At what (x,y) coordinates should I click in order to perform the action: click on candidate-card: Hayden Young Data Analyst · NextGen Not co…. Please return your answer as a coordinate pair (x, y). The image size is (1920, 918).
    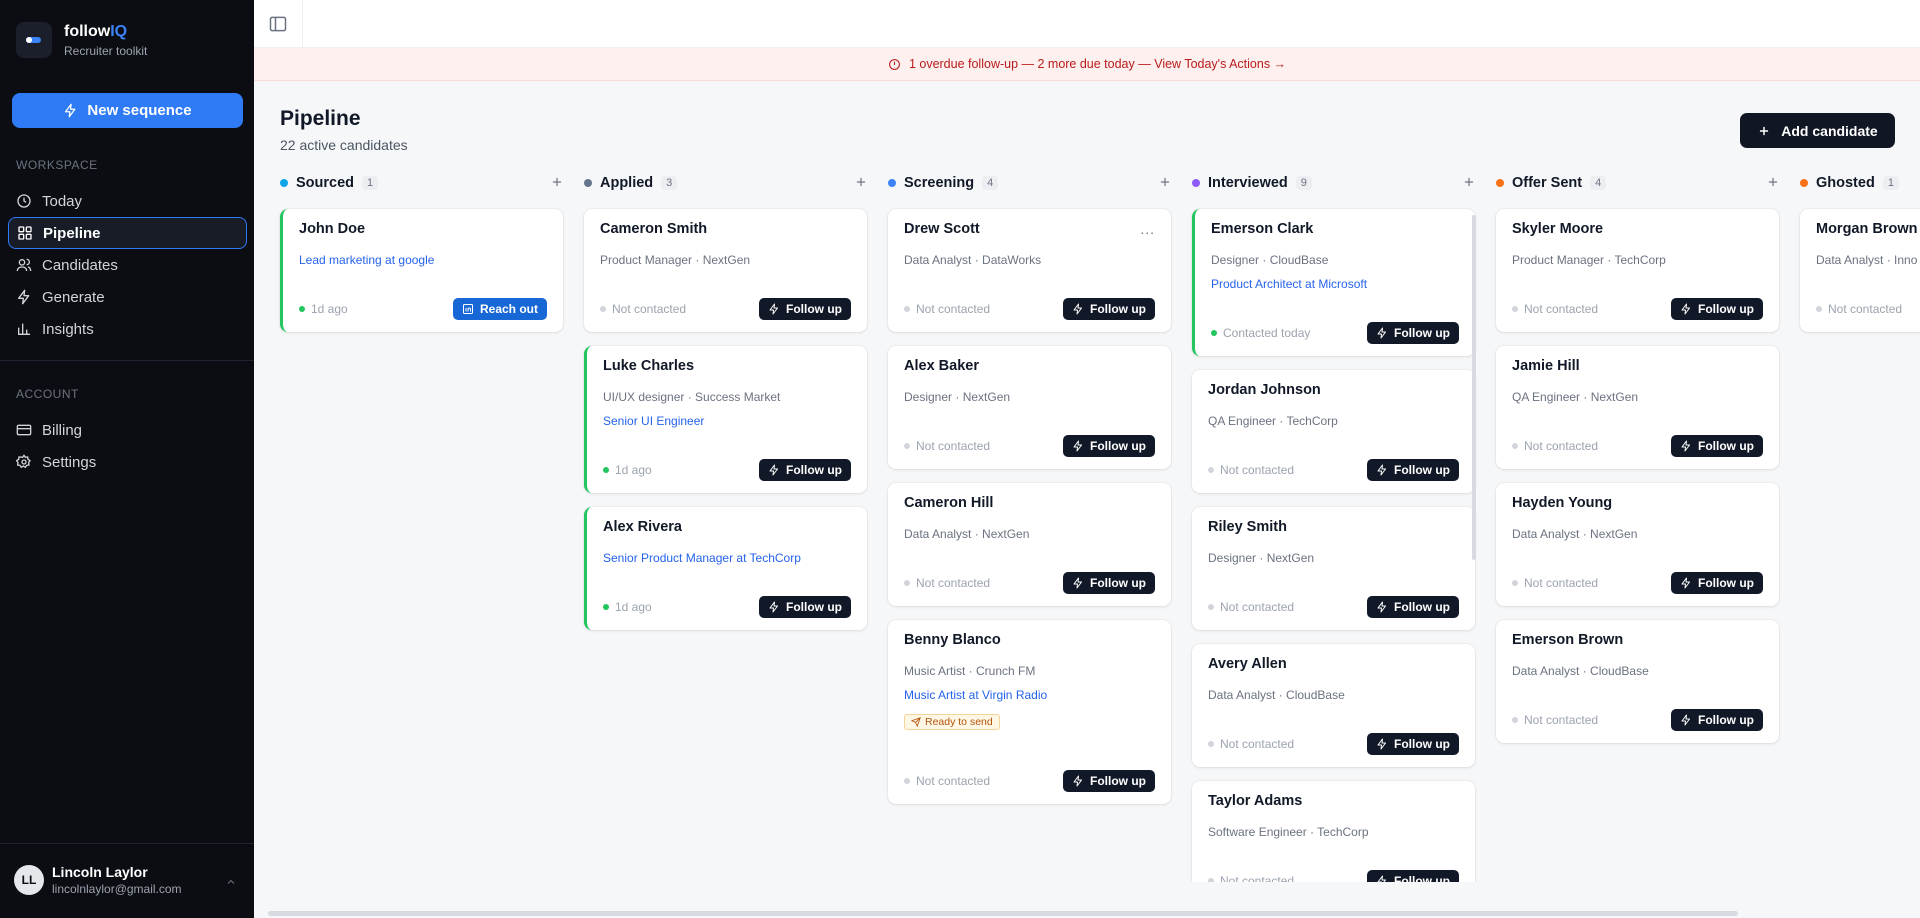
    Looking at the image, I should click on (1637, 544).